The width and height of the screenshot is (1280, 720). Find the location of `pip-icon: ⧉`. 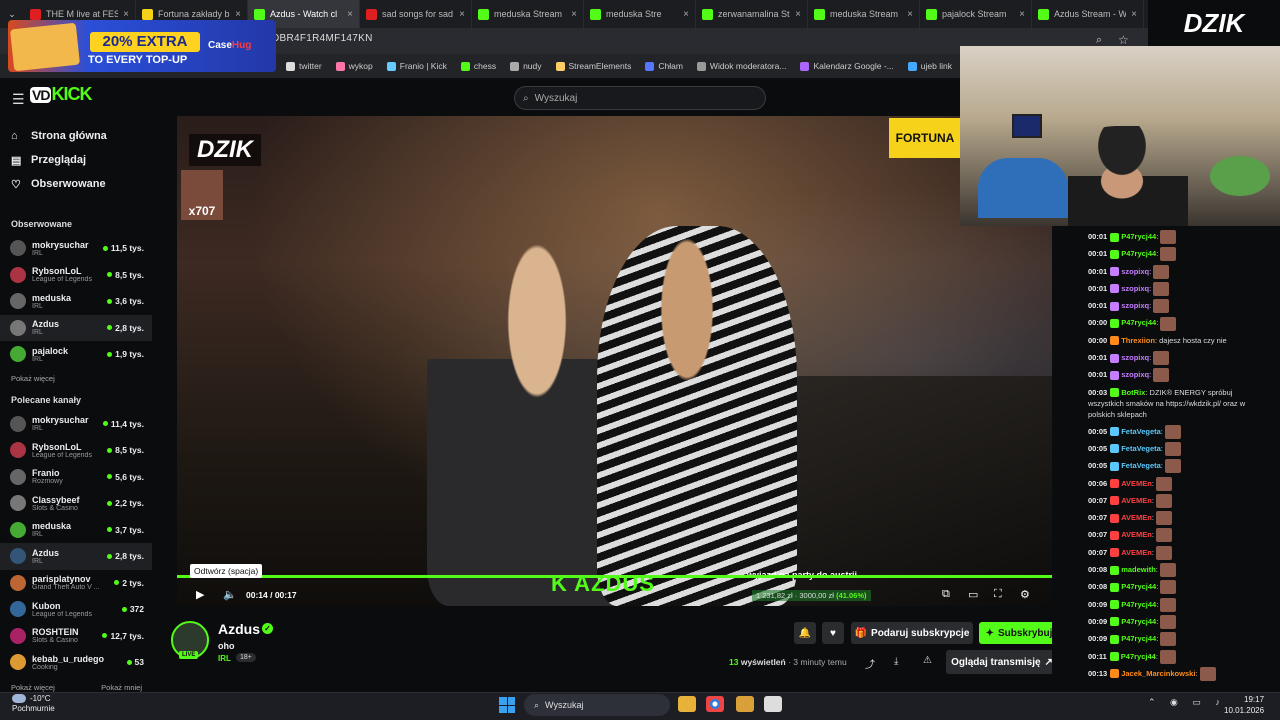

pip-icon: ⧉ is located at coordinates (946, 594).